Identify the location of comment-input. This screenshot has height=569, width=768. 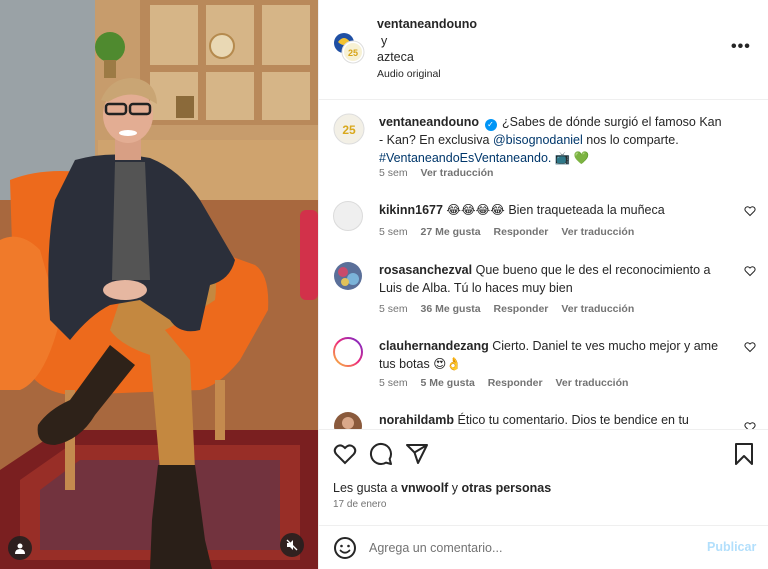
(534, 548).